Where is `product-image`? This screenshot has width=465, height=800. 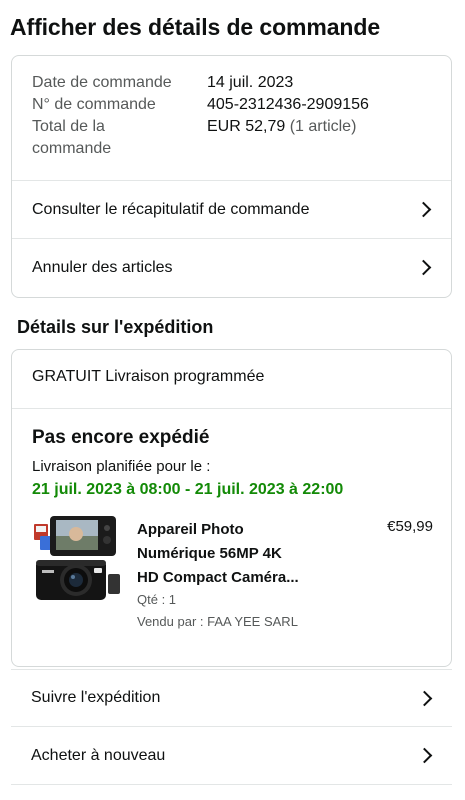
product-image is located at coordinates (80, 559).